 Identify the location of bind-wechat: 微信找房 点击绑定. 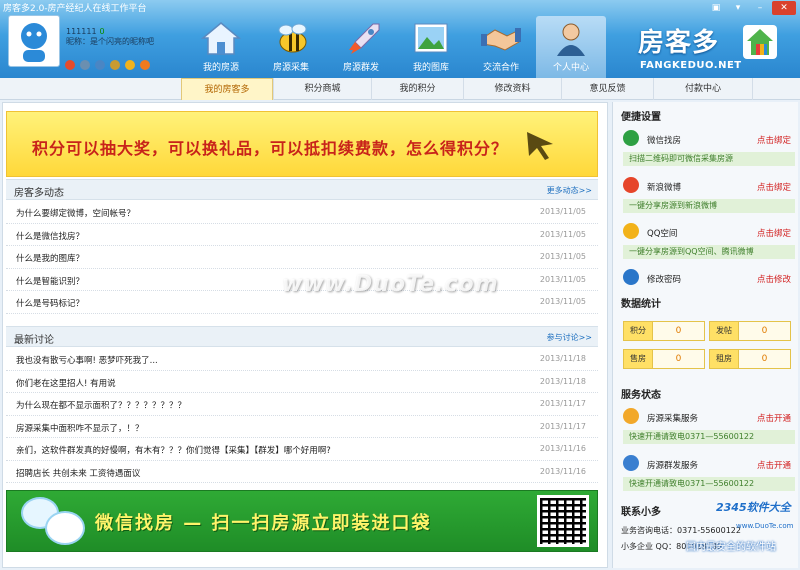
(709, 139).